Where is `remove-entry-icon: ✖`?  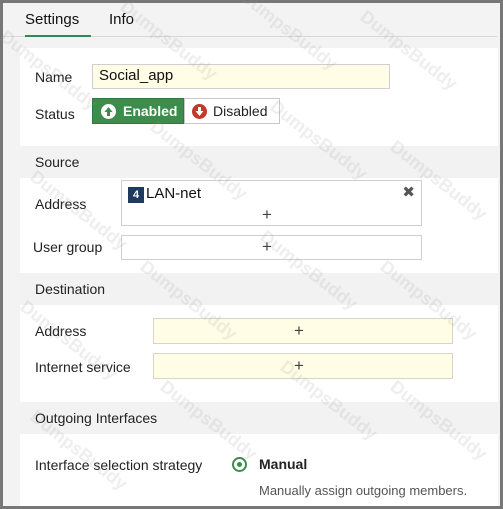 remove-entry-icon: ✖ is located at coordinates (408, 192).